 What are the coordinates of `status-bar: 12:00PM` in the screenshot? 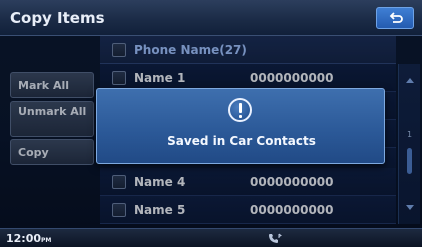 It's located at (211, 237).